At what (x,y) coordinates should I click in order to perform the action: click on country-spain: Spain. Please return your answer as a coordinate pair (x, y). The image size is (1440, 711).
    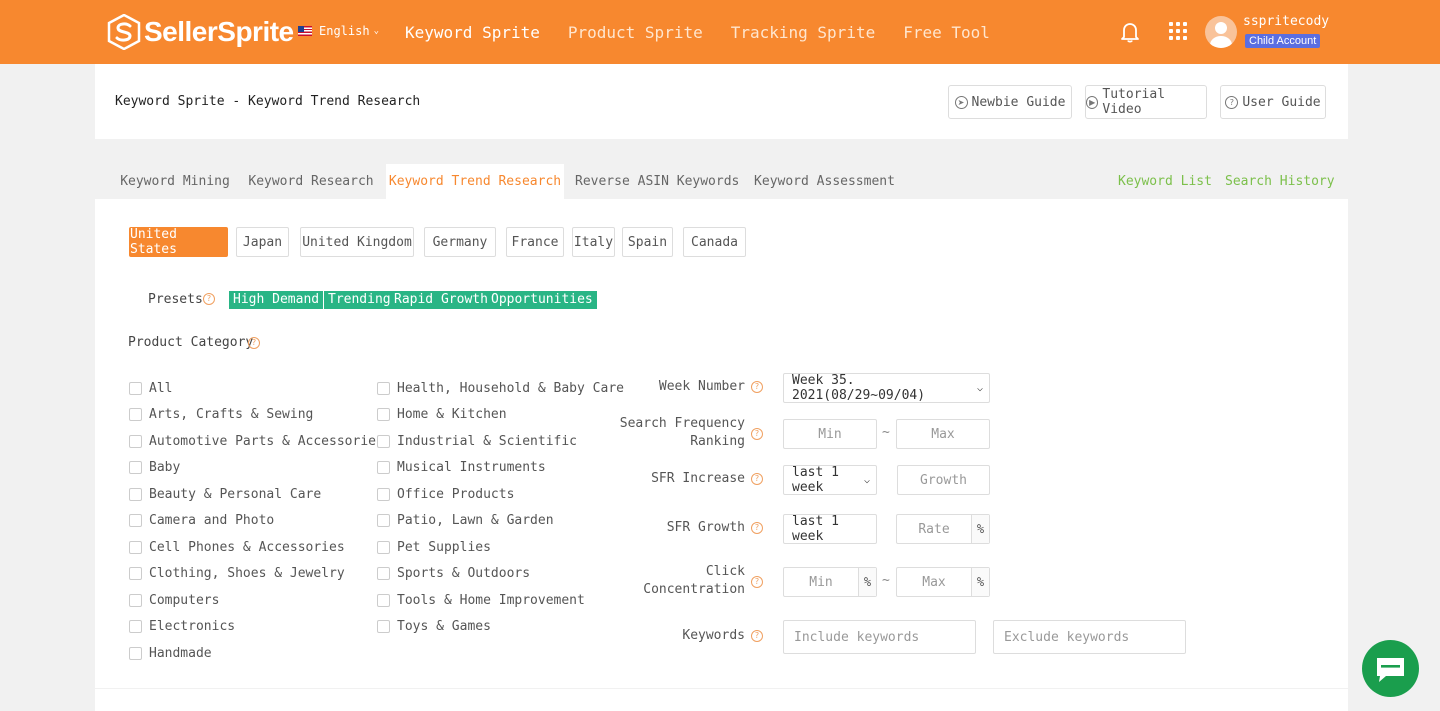
    Looking at the image, I should click on (647, 242).